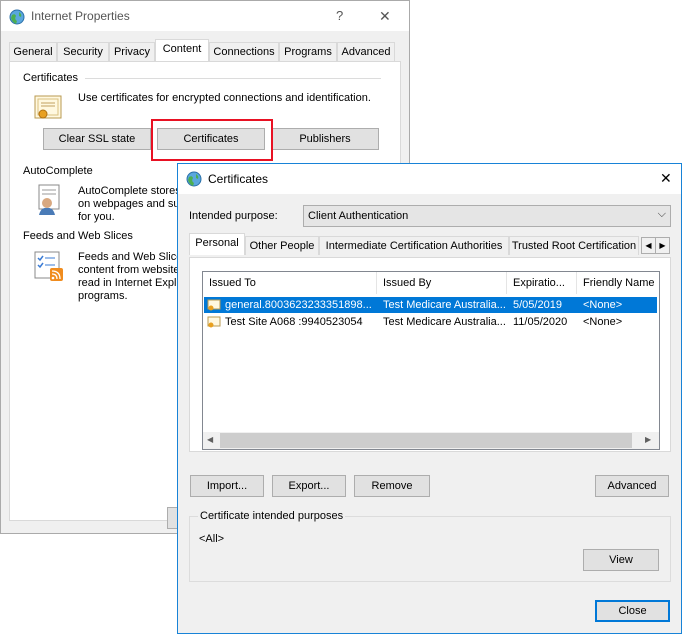 This screenshot has height=634, width=682. What do you see at coordinates (290, 283) in the screenshot?
I see `column-issued-to: Issued To` at bounding box center [290, 283].